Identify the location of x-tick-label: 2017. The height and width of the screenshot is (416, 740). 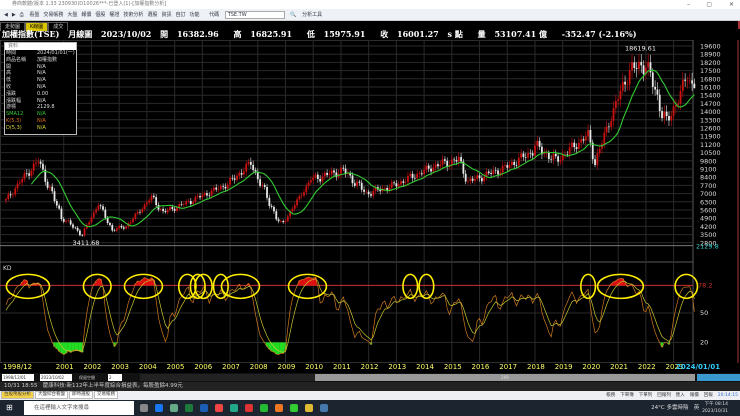
(508, 367).